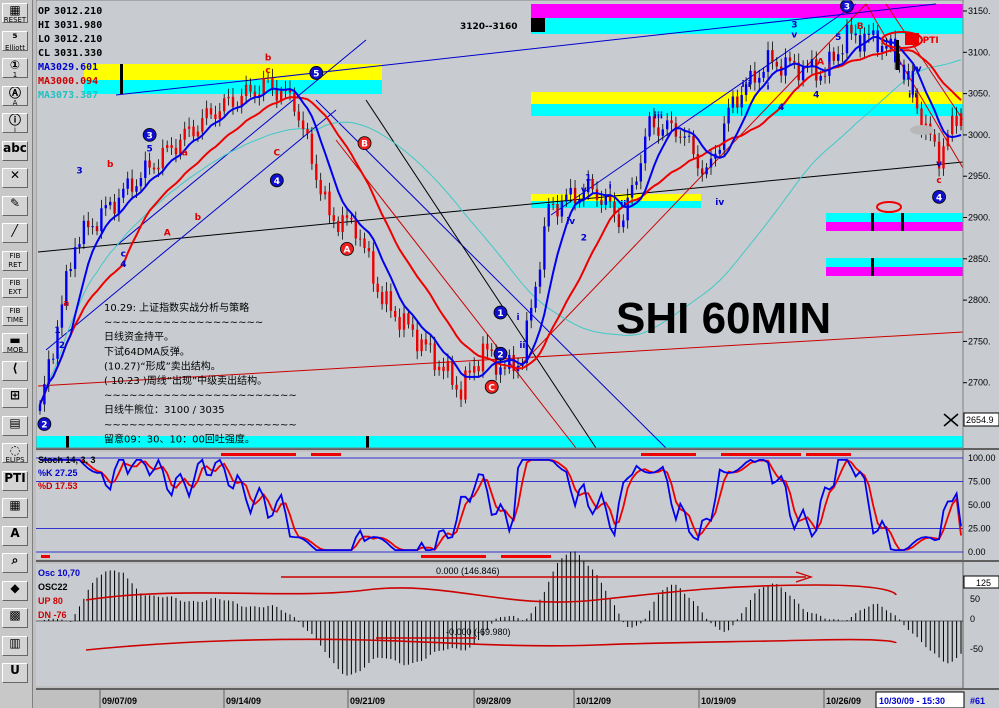  Describe the element at coordinates (15, 260) in the screenshot. I see `fib-ret-button: FIB RET` at that location.